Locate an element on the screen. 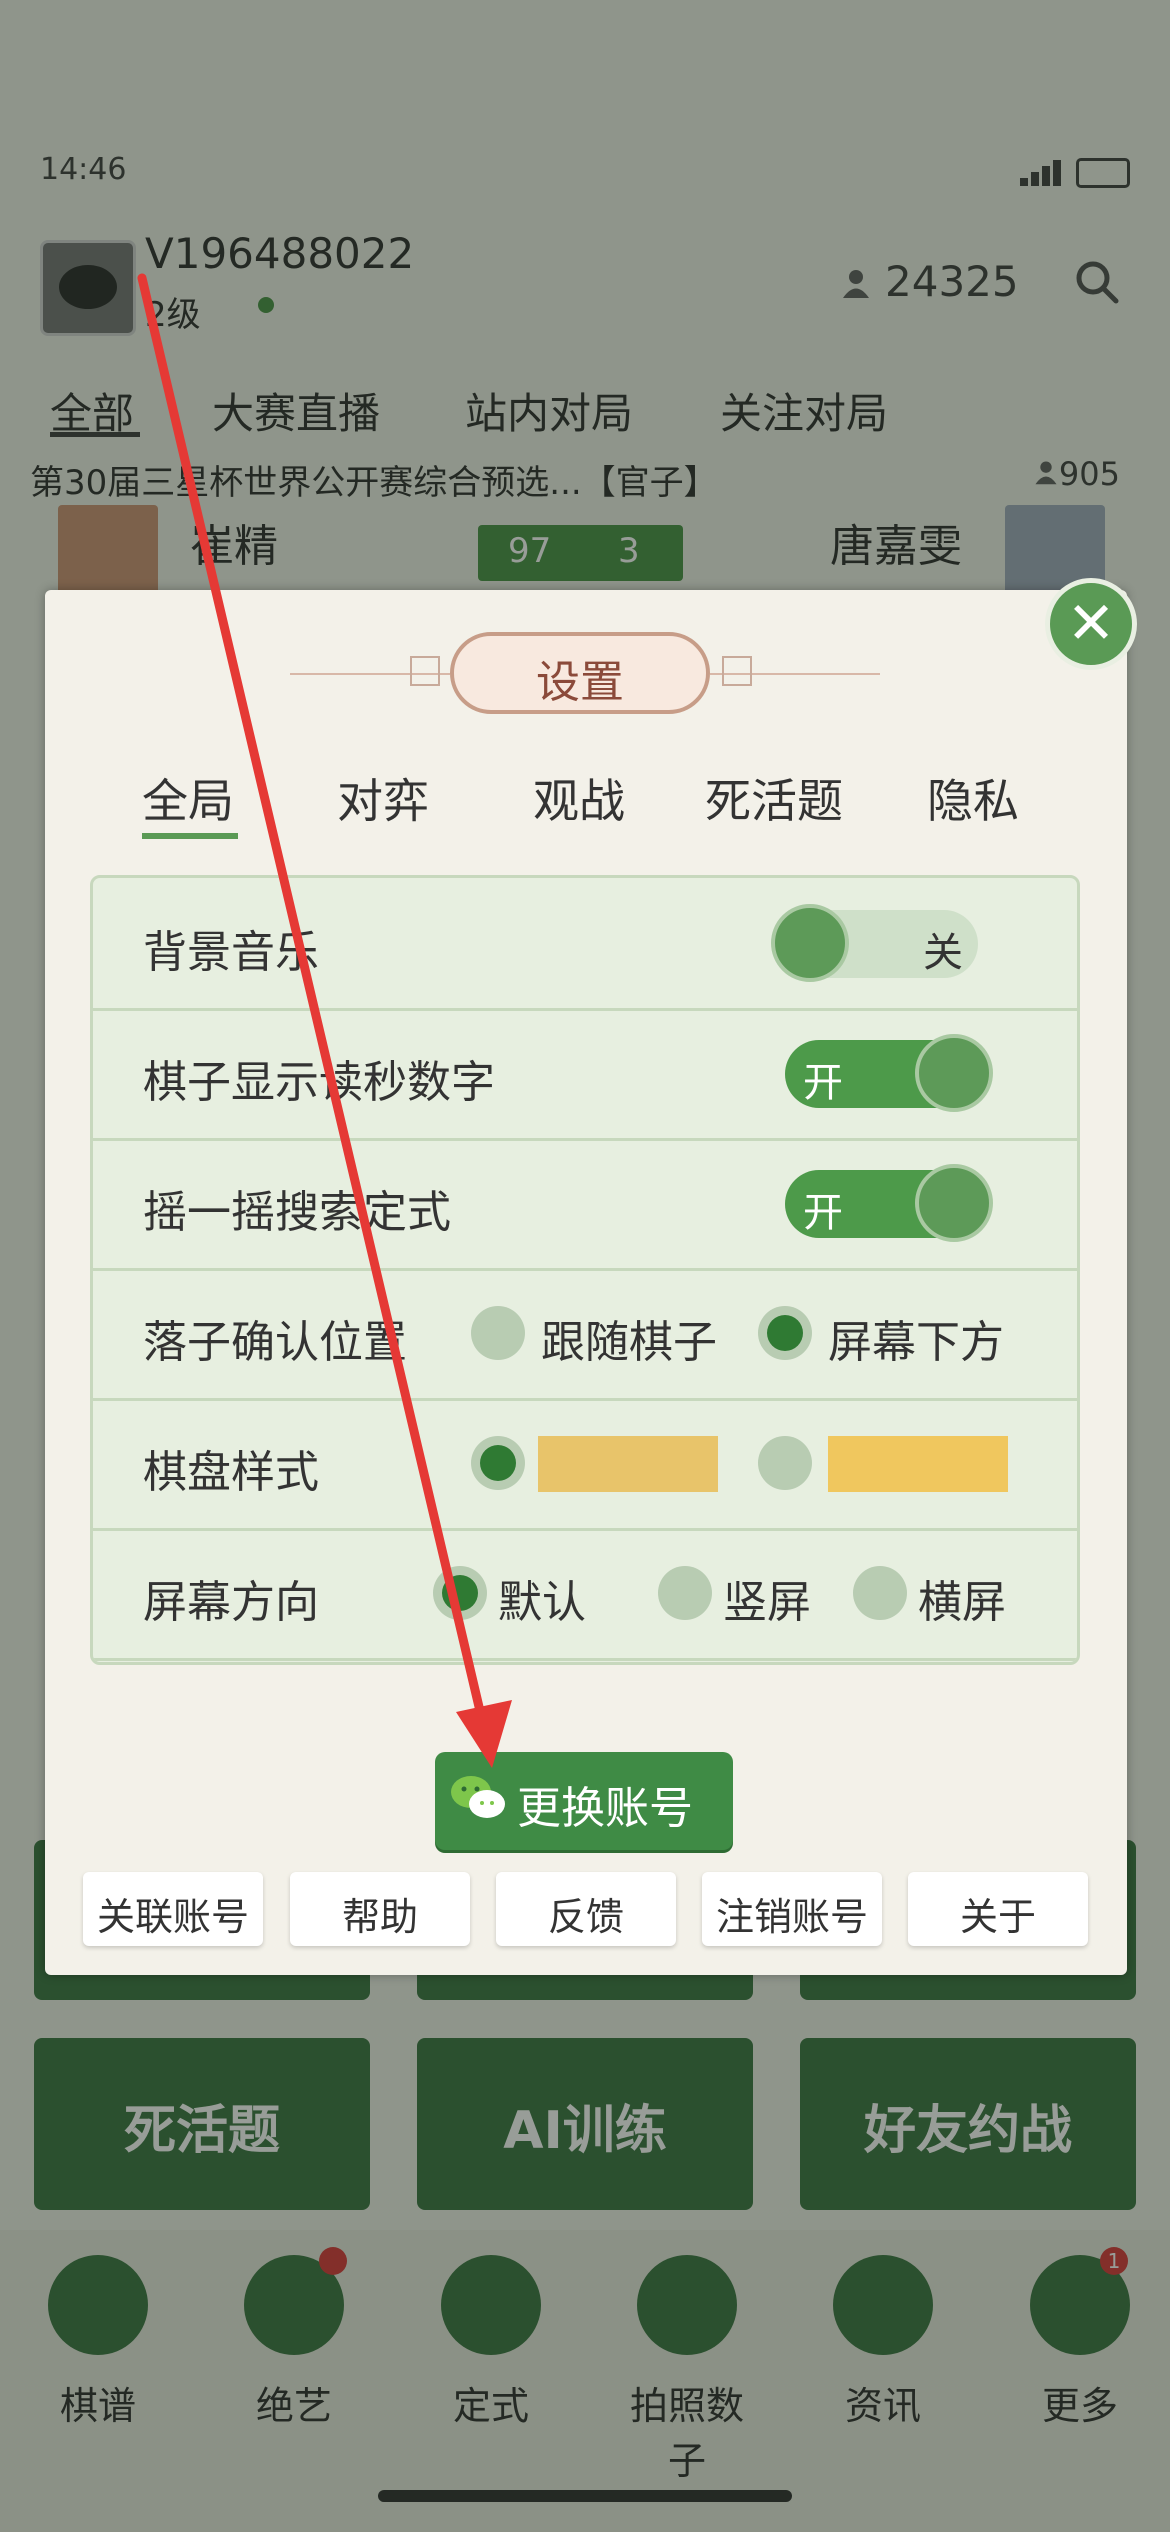  tab-privacy: 隐私 is located at coordinates (973, 798).